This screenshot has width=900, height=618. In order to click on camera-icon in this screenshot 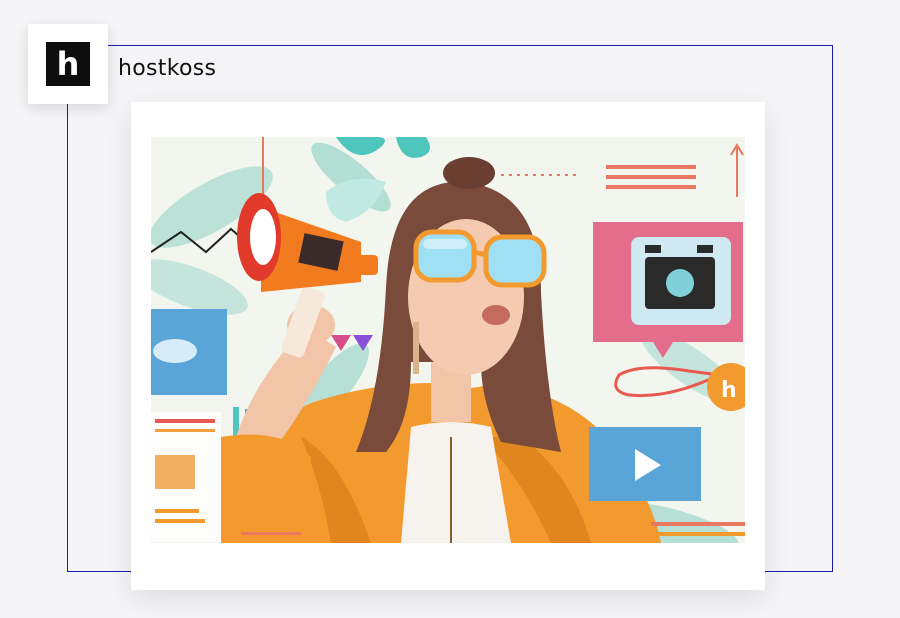, I will do `click(668, 290)`.